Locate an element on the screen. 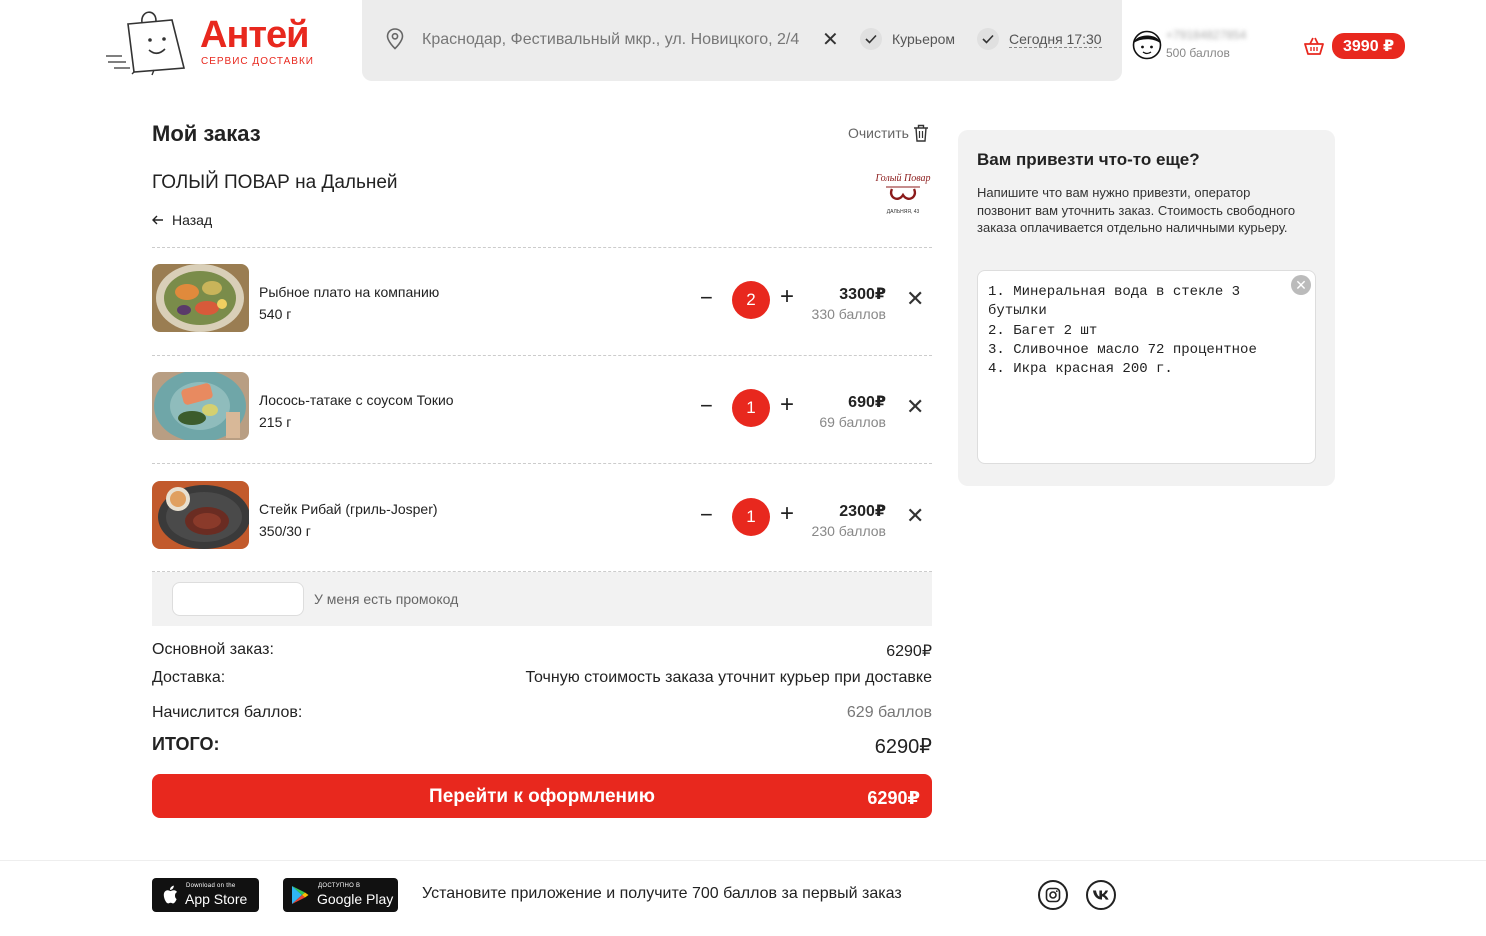 This screenshot has width=1486, height=936. item-quantity: 2 is located at coordinates (751, 300).